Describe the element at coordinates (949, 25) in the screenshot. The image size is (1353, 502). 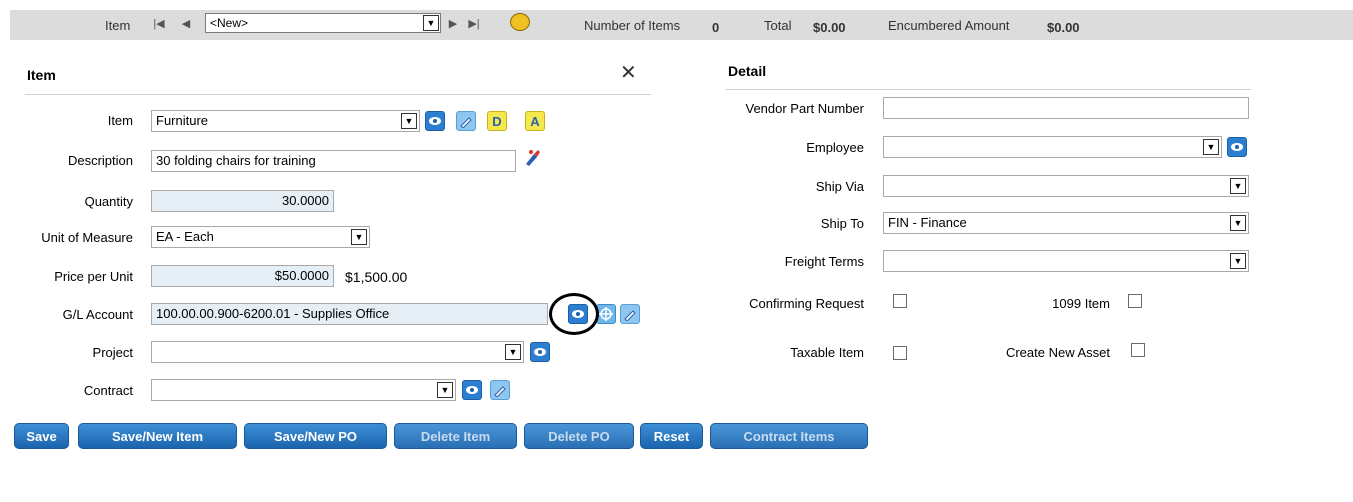
I see `encumbered-amount-label: Encumbered Amount` at that location.